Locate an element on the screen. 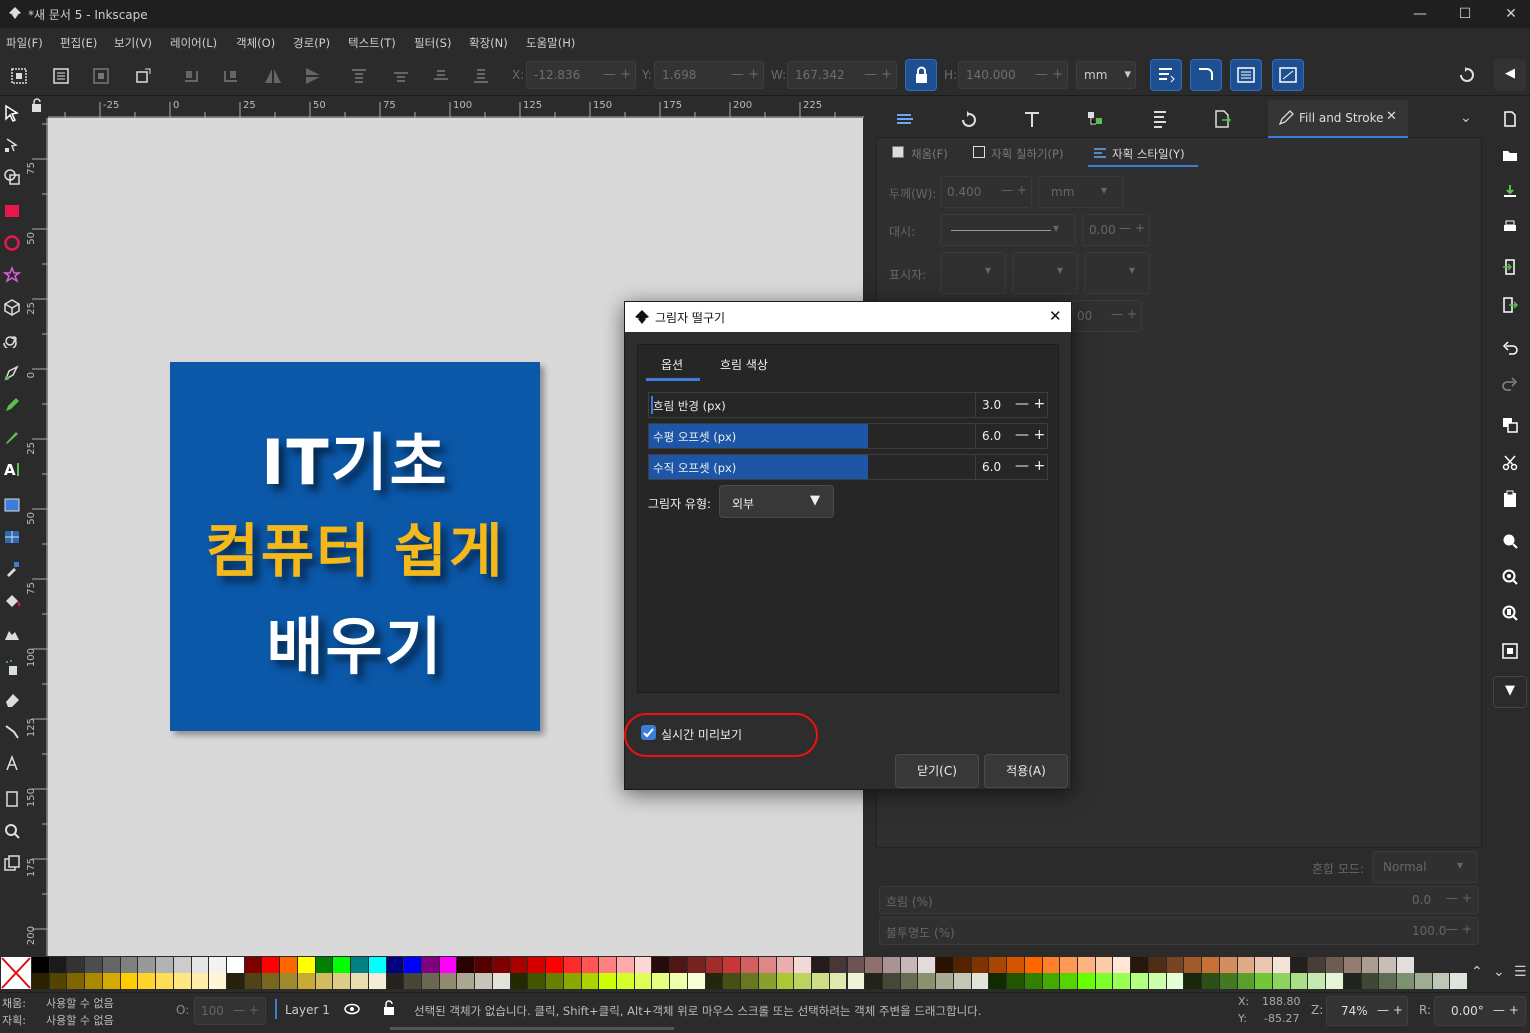  layer-visibility-eye-icon is located at coordinates (352, 1009).